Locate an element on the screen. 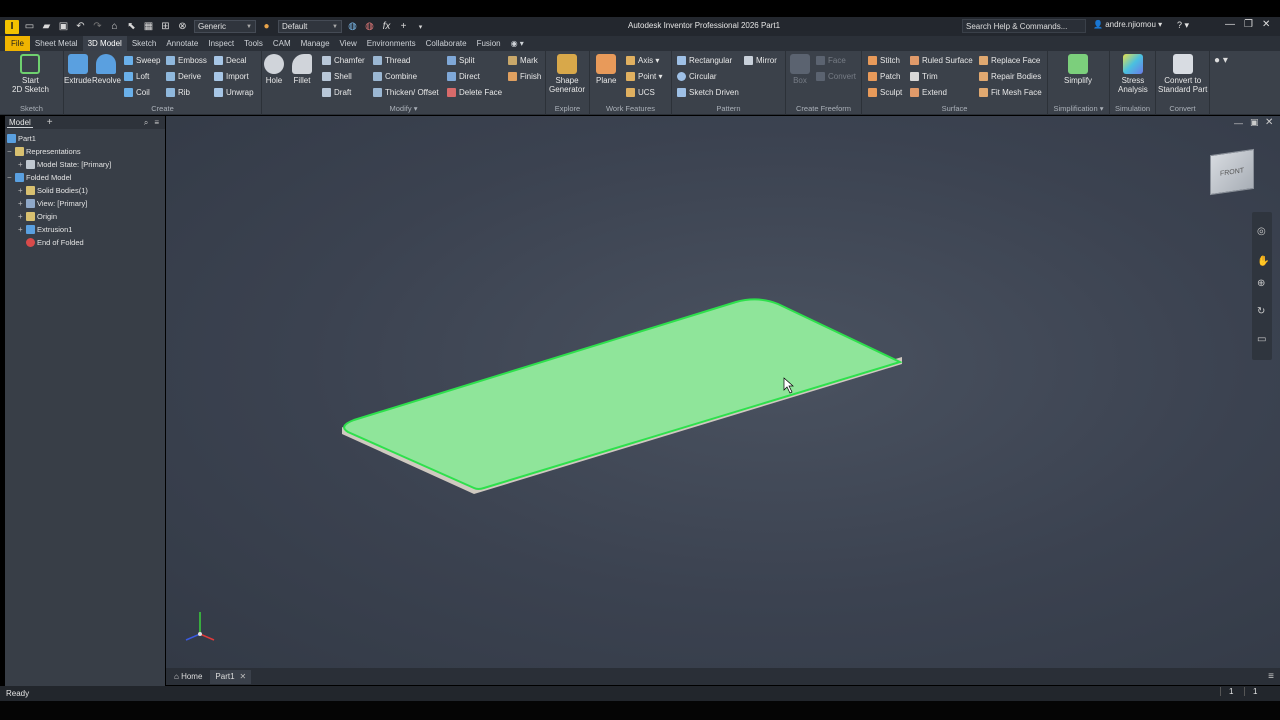 Image resolution: width=1280 pixels, height=720 pixels. viewport-maximize-icon: ▣ is located at coordinates (1254, 122).